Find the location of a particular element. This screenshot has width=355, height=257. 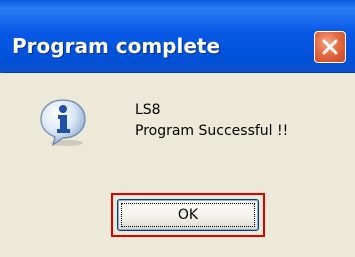

ok-button: OK is located at coordinates (188, 215).